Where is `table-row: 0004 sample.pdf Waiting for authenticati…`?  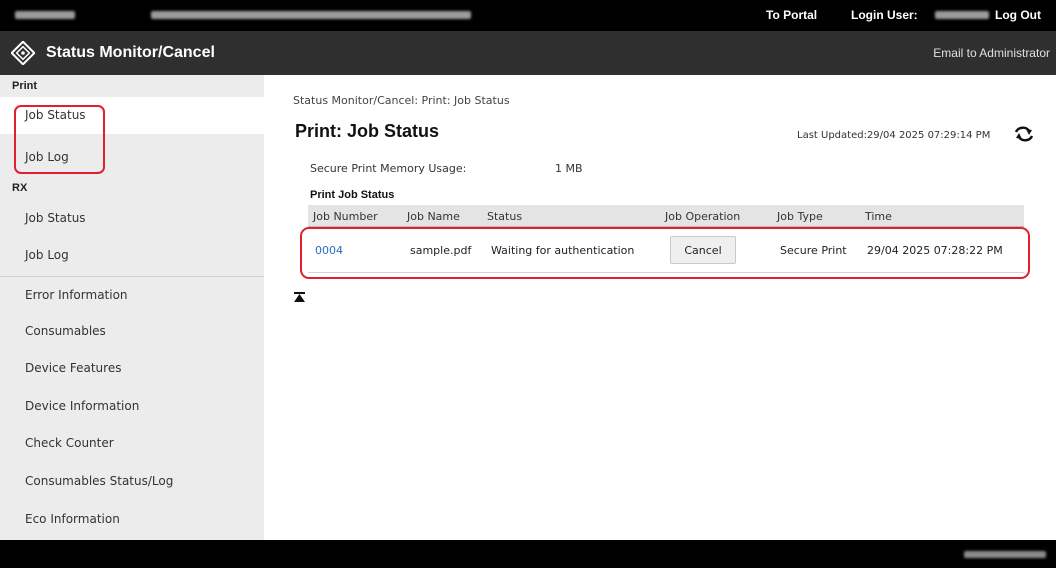 table-row: 0004 sample.pdf Waiting for authenticati… is located at coordinates (666, 250).